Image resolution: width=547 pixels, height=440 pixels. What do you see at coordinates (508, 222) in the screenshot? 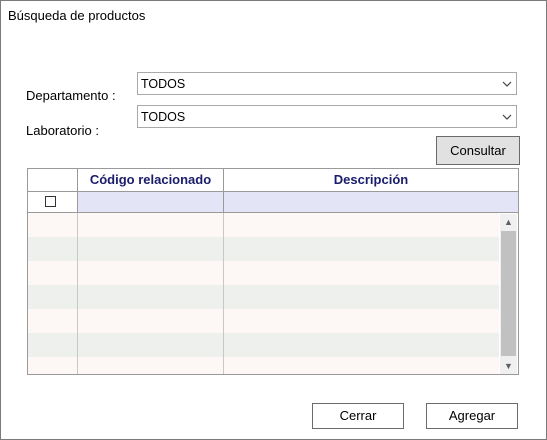
I see `arrow-up-icon: ▲` at bounding box center [508, 222].